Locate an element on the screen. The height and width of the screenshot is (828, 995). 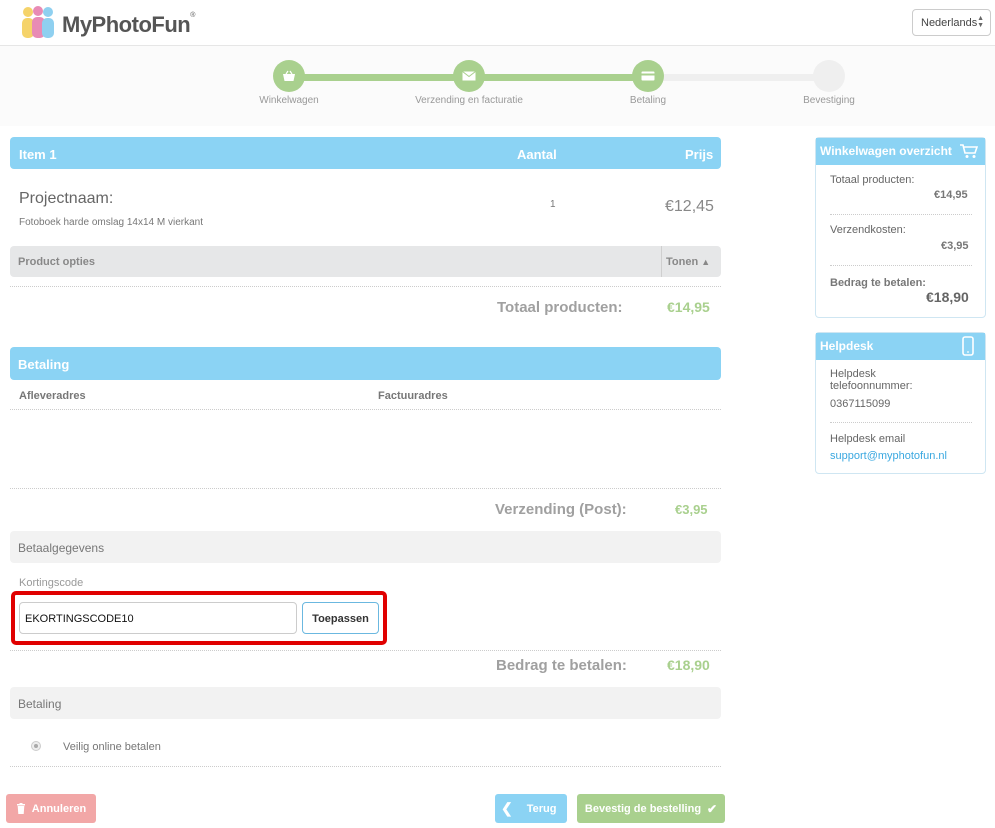
step-winkelwagen-circle is located at coordinates (289, 76).